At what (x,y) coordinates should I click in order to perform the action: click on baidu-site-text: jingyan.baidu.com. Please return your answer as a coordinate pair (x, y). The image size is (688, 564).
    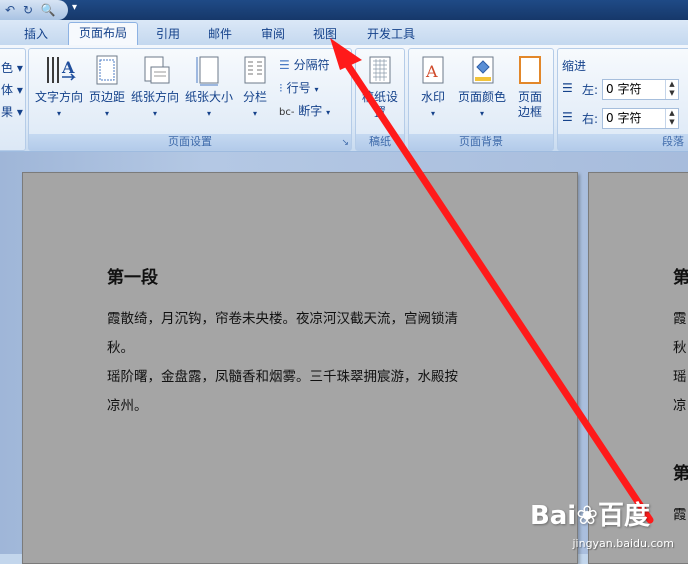
    Looking at the image, I should click on (623, 543).